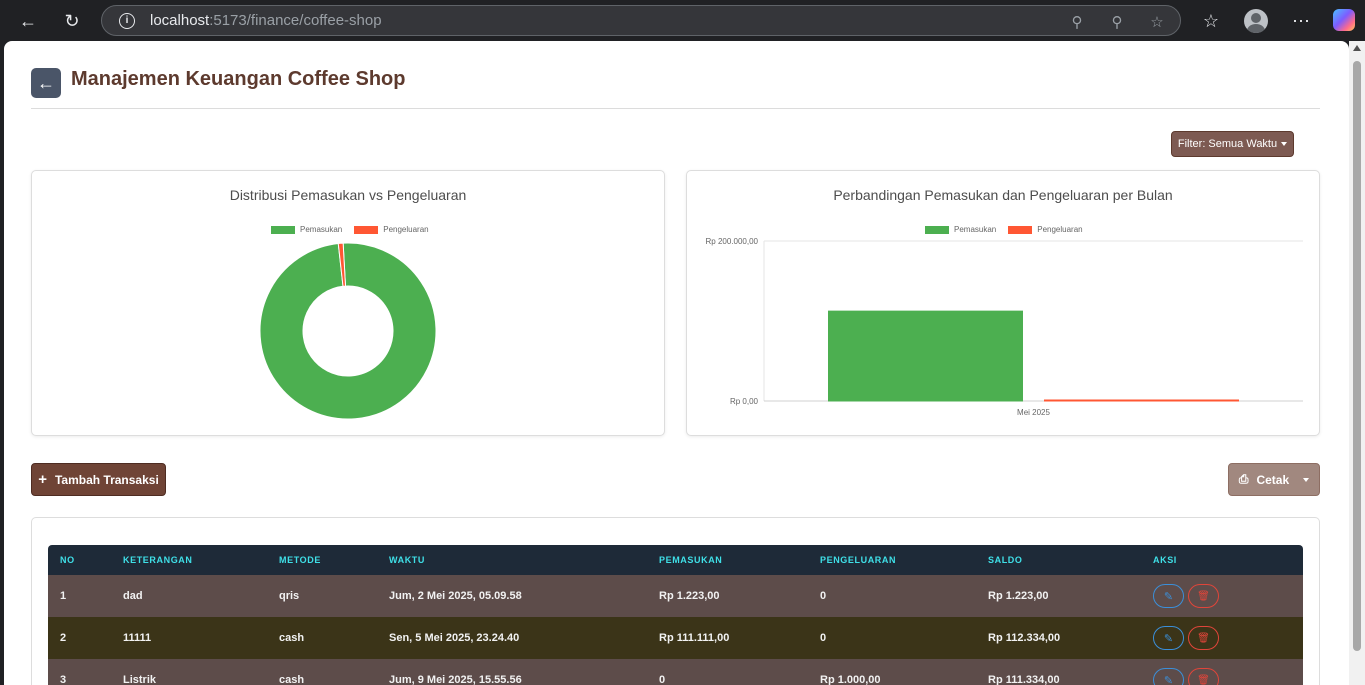 The width and height of the screenshot is (1365, 685). Describe the element at coordinates (158, 560) in the screenshot. I see `header-keterangan: KETERANGAN` at that location.